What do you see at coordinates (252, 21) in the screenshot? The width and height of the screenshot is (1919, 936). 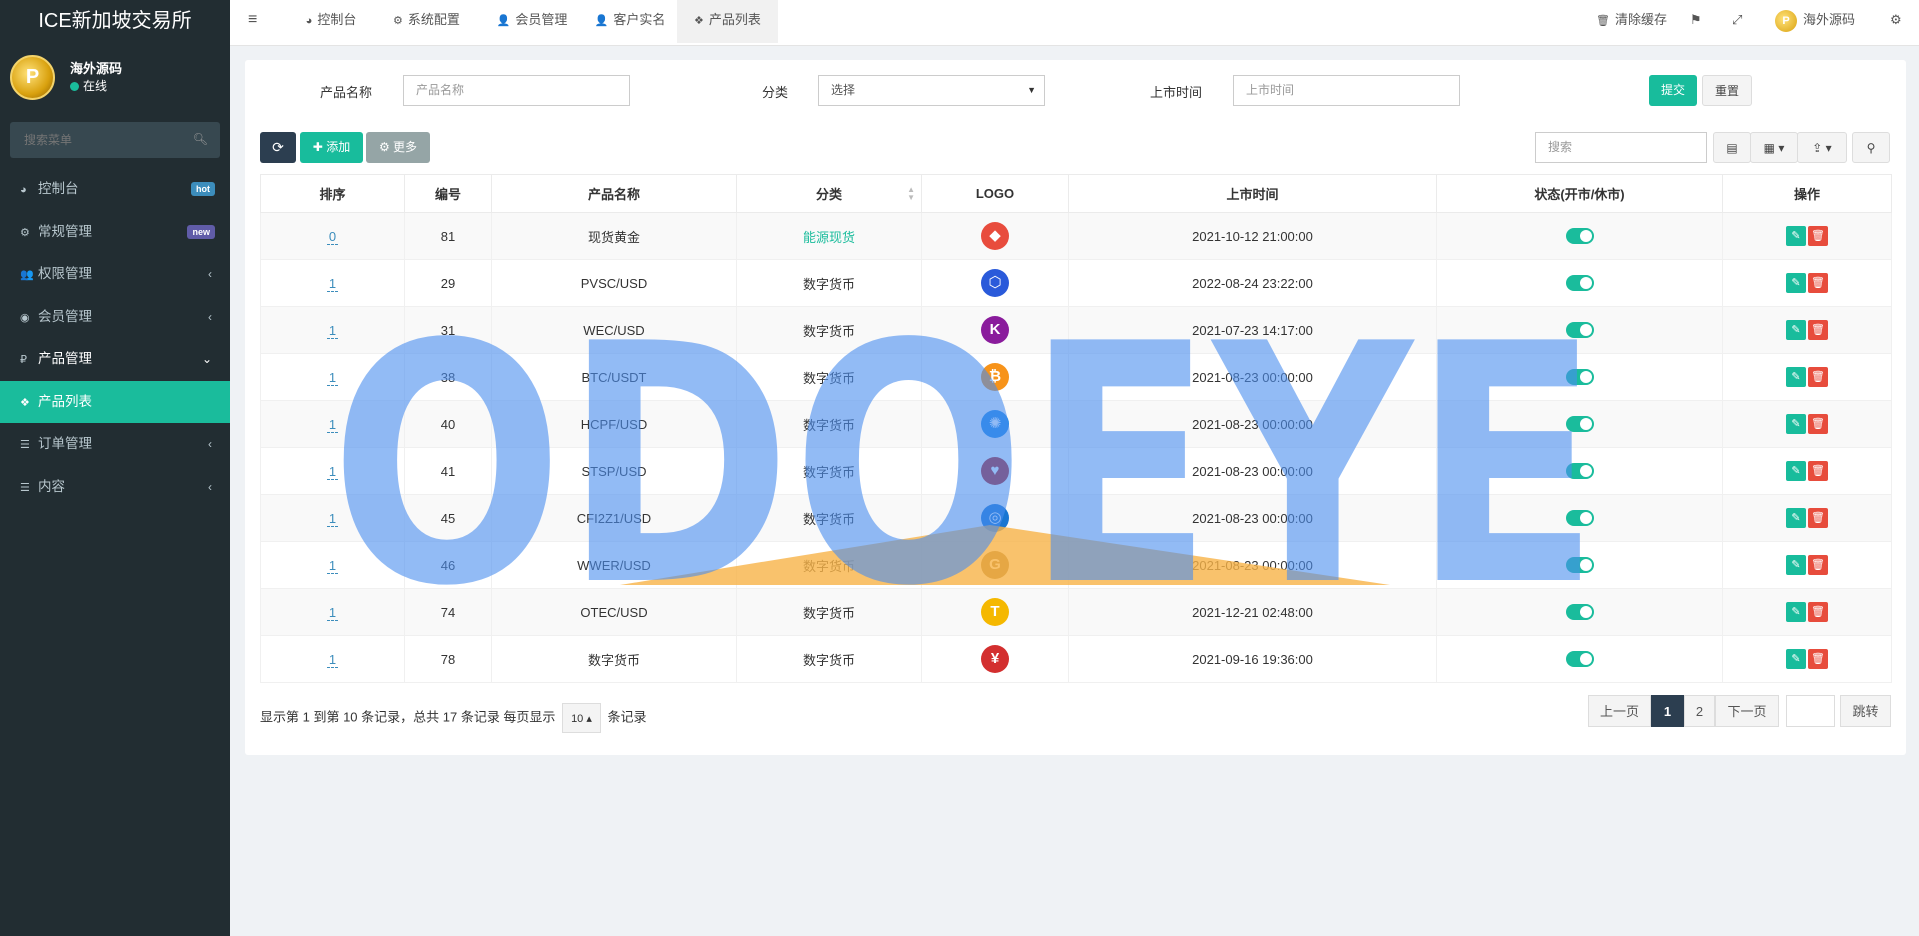 I see `sidebar-toggle-icon: ≡` at bounding box center [252, 21].